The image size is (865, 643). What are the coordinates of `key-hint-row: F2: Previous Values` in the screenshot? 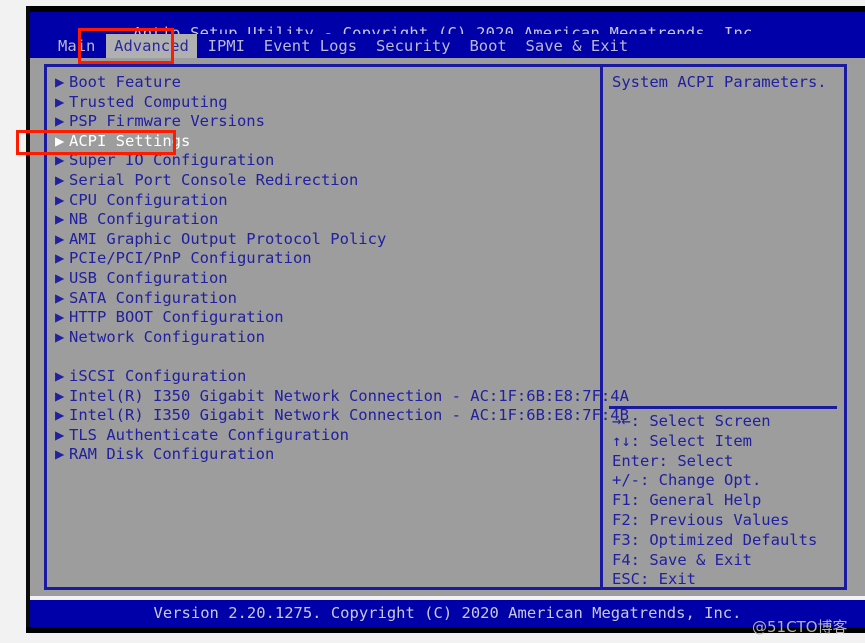 It's located at (701, 519).